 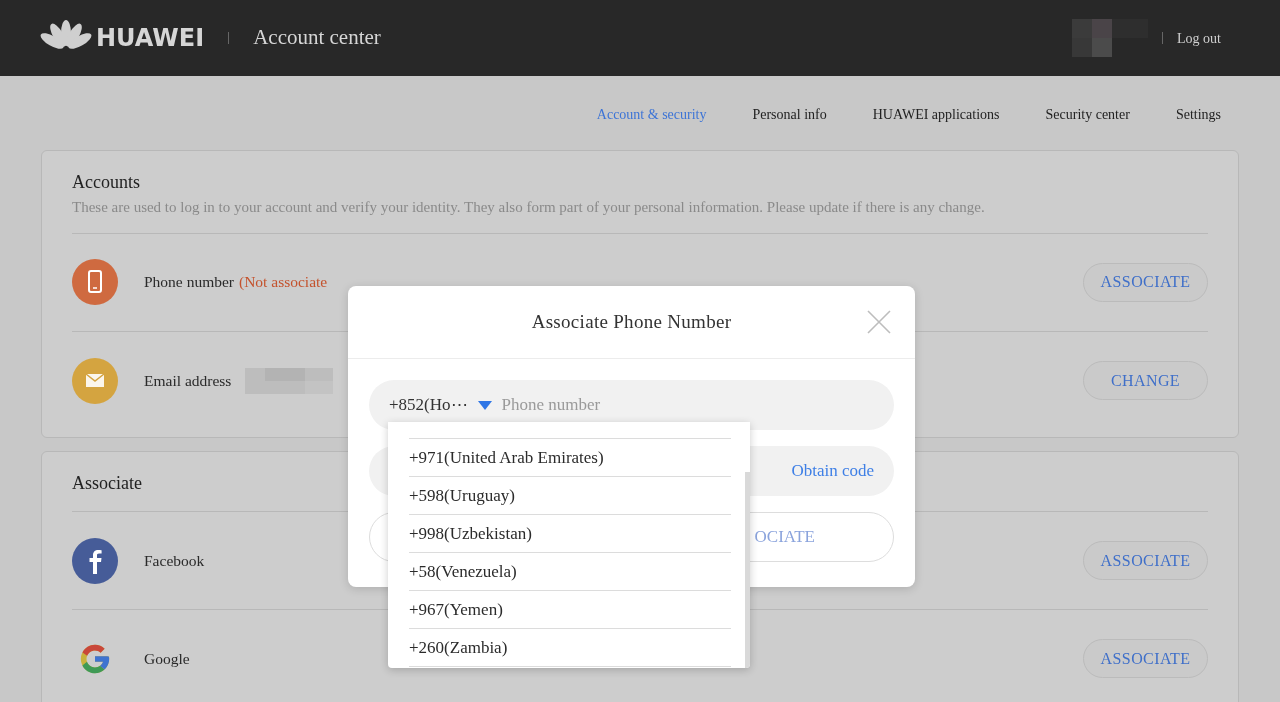 What do you see at coordinates (570, 534) in the screenshot?
I see `country-option: +998(Uzbekistan)` at bounding box center [570, 534].